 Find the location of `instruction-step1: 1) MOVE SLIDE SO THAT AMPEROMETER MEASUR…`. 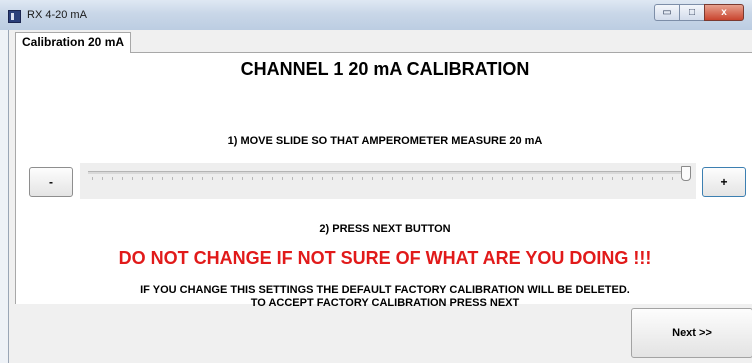

instruction-step1: 1) MOVE SLIDE SO THAT AMPEROMETER MEASUR… is located at coordinates (385, 141).